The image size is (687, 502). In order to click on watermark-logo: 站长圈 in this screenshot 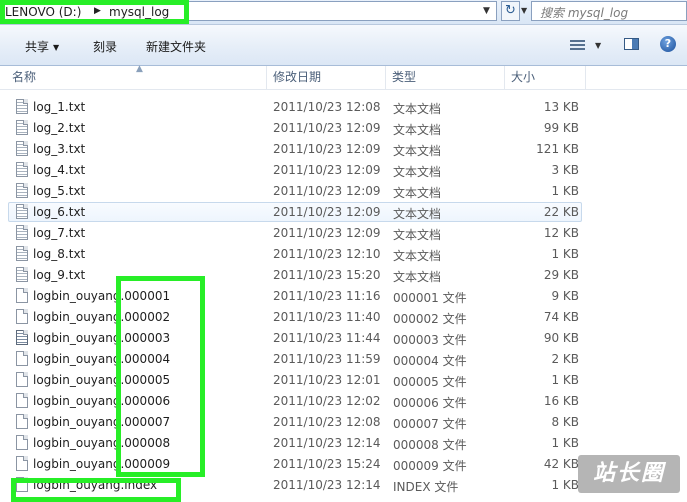, I will do `click(629, 474)`.